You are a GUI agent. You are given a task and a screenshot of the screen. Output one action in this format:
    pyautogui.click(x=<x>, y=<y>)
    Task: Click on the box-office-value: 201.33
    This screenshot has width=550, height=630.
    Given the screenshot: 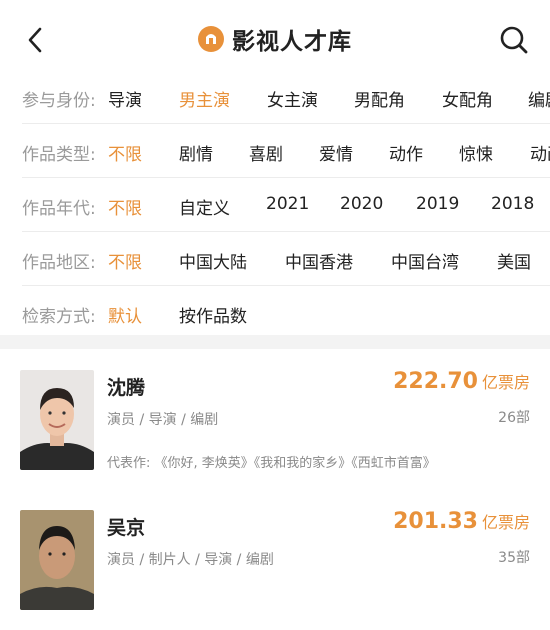 What is the action you would take?
    pyautogui.click(x=435, y=521)
    